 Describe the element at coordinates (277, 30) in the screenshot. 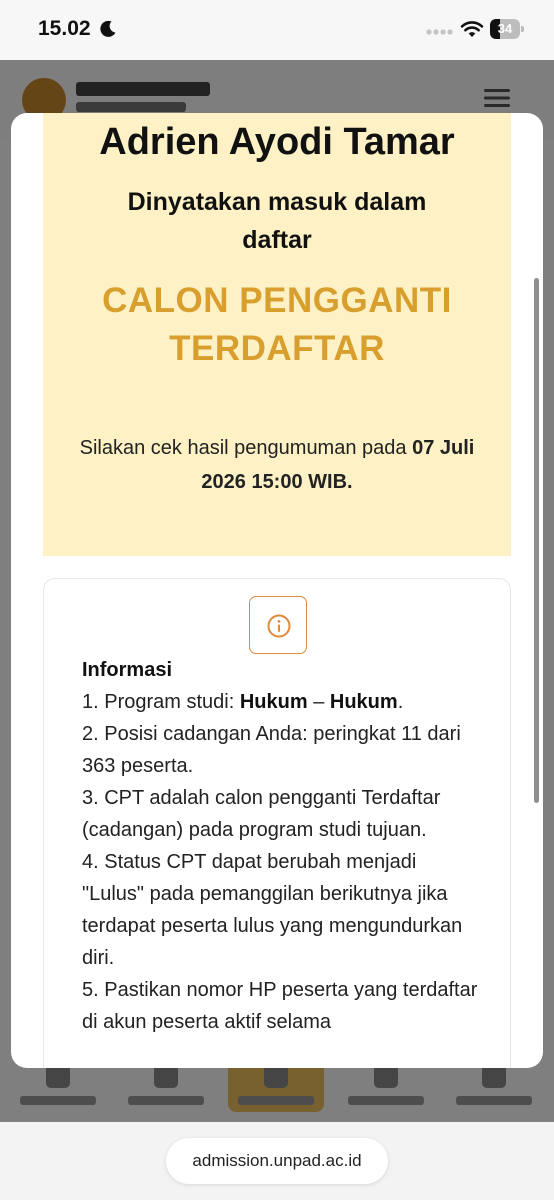

I see `status-bar: 15.02 34` at that location.